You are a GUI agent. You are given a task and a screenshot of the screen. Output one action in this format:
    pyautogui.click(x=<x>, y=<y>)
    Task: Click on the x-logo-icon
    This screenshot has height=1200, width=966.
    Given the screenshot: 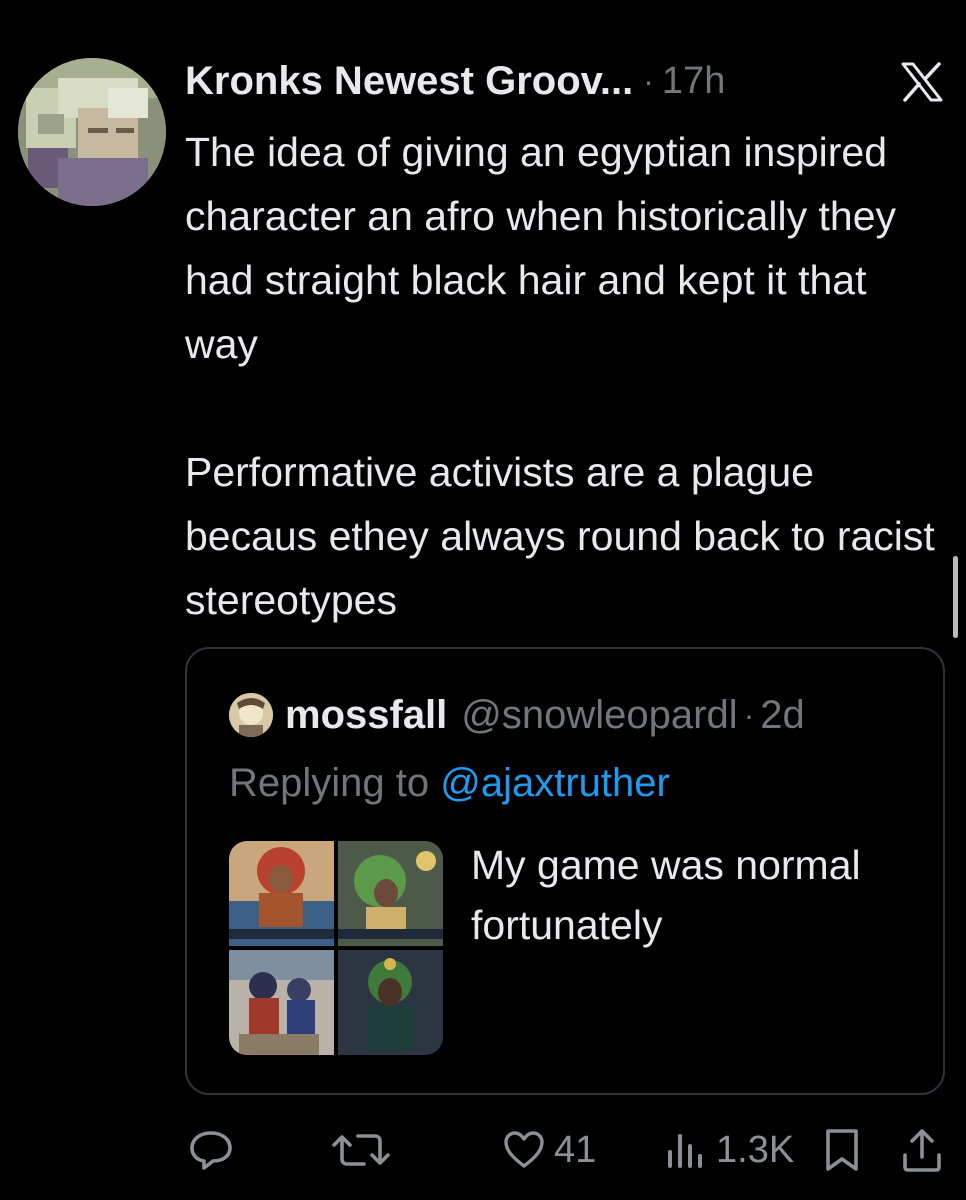 What is the action you would take?
    pyautogui.click(x=922, y=82)
    